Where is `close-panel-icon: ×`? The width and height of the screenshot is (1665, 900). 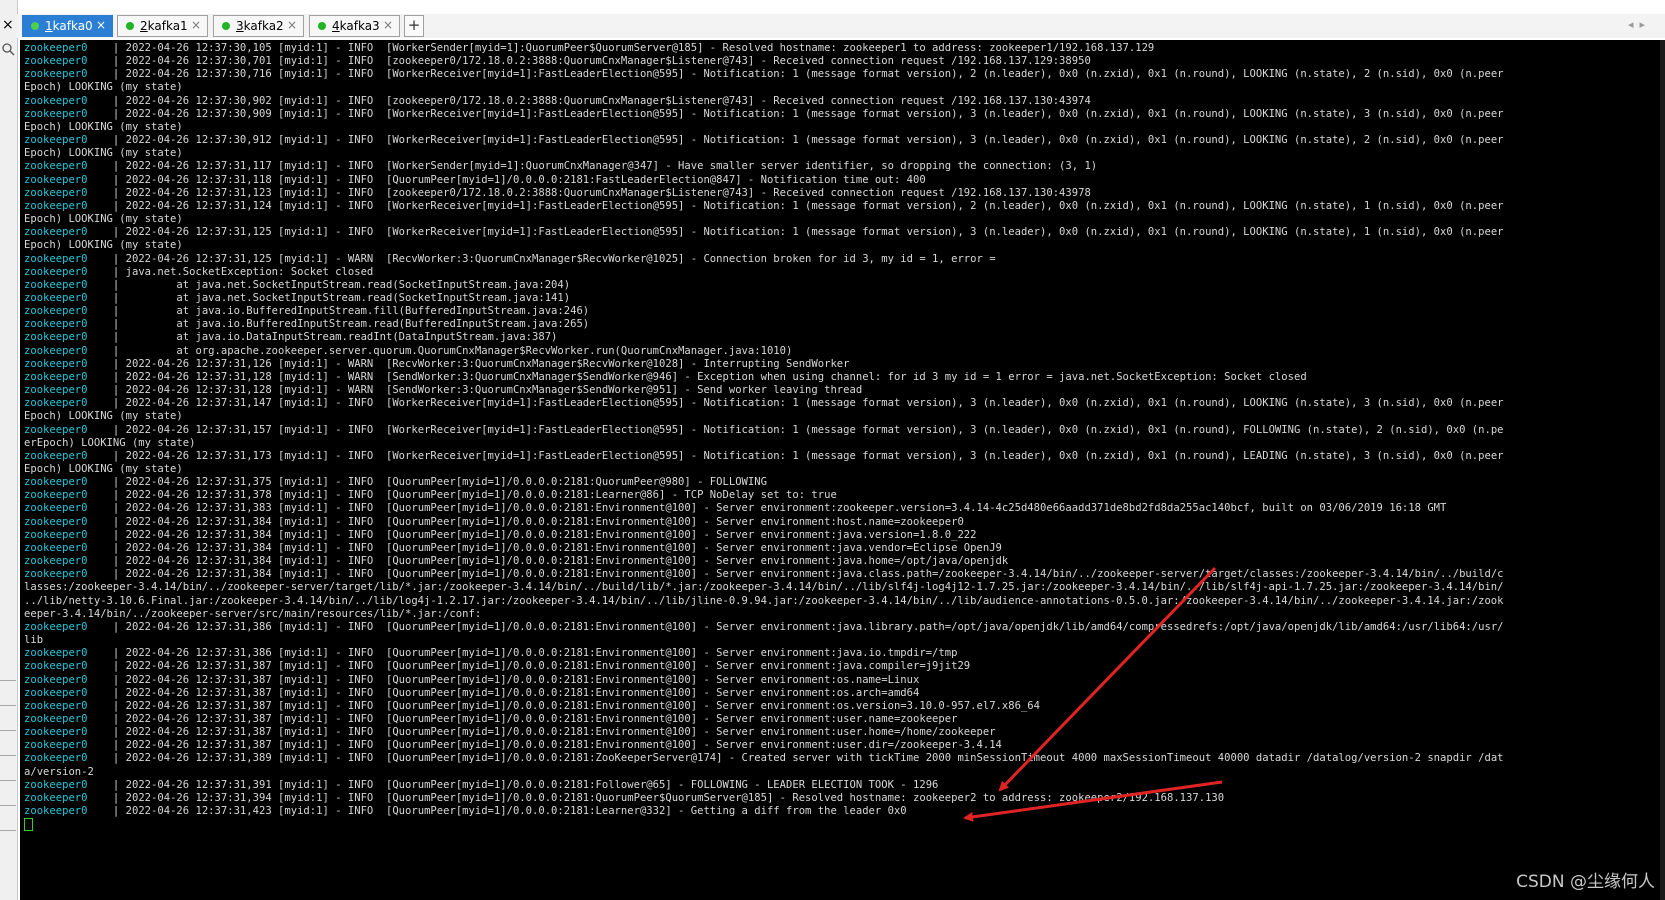 close-panel-icon: × is located at coordinates (8, 25).